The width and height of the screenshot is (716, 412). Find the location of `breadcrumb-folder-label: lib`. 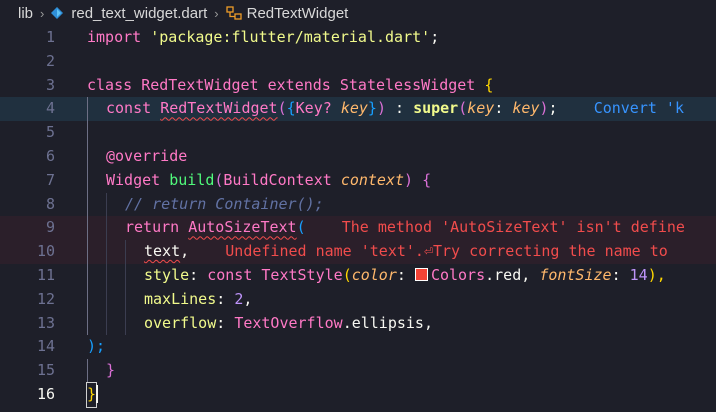

breadcrumb-folder-label: lib is located at coordinates (26, 13).